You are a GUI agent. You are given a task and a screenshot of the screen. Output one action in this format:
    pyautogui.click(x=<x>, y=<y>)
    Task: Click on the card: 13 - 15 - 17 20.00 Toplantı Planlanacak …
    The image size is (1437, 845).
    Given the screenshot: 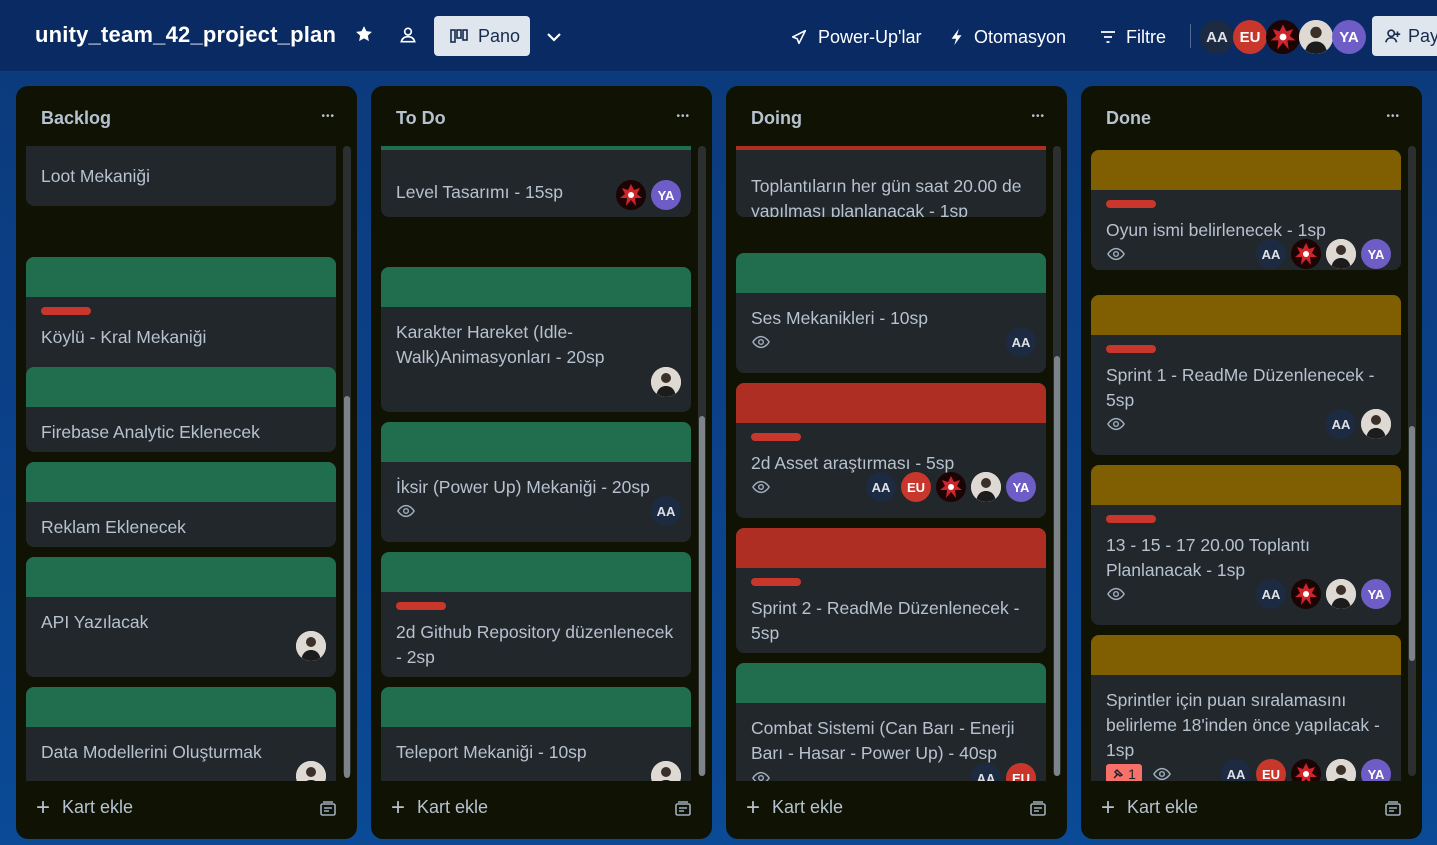 What is the action you would take?
    pyautogui.click(x=1246, y=545)
    